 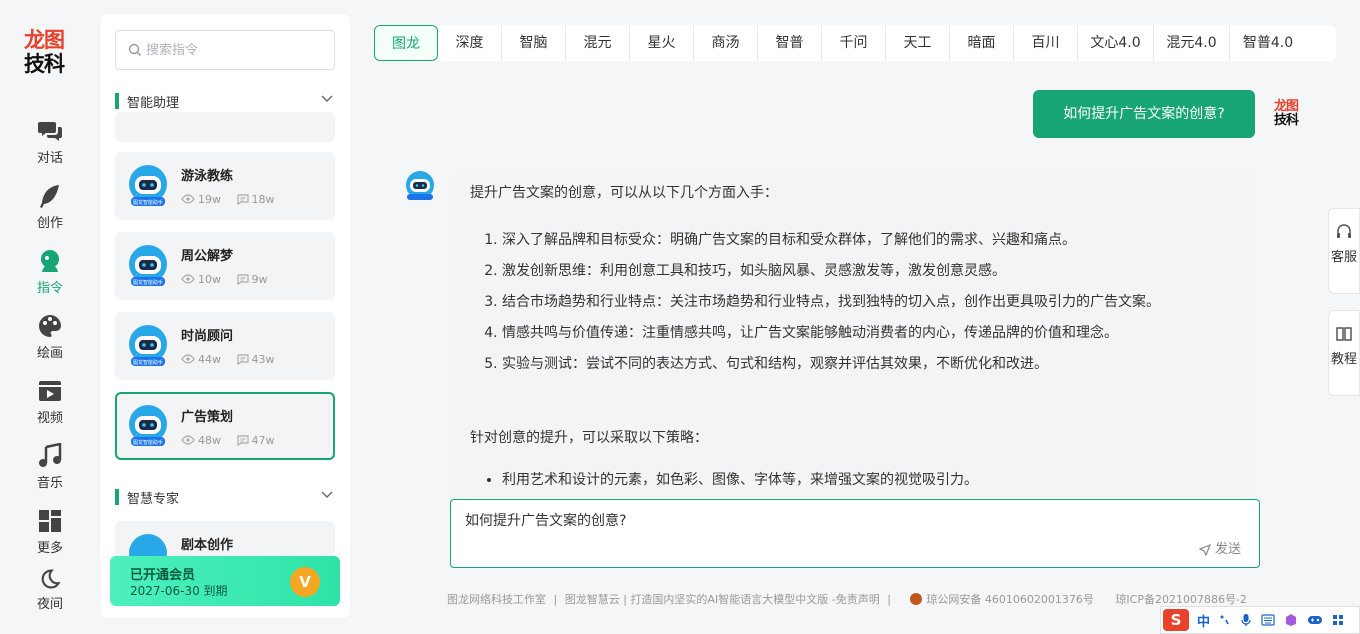 What do you see at coordinates (1205, 549) in the screenshot?
I see `send-icon` at bounding box center [1205, 549].